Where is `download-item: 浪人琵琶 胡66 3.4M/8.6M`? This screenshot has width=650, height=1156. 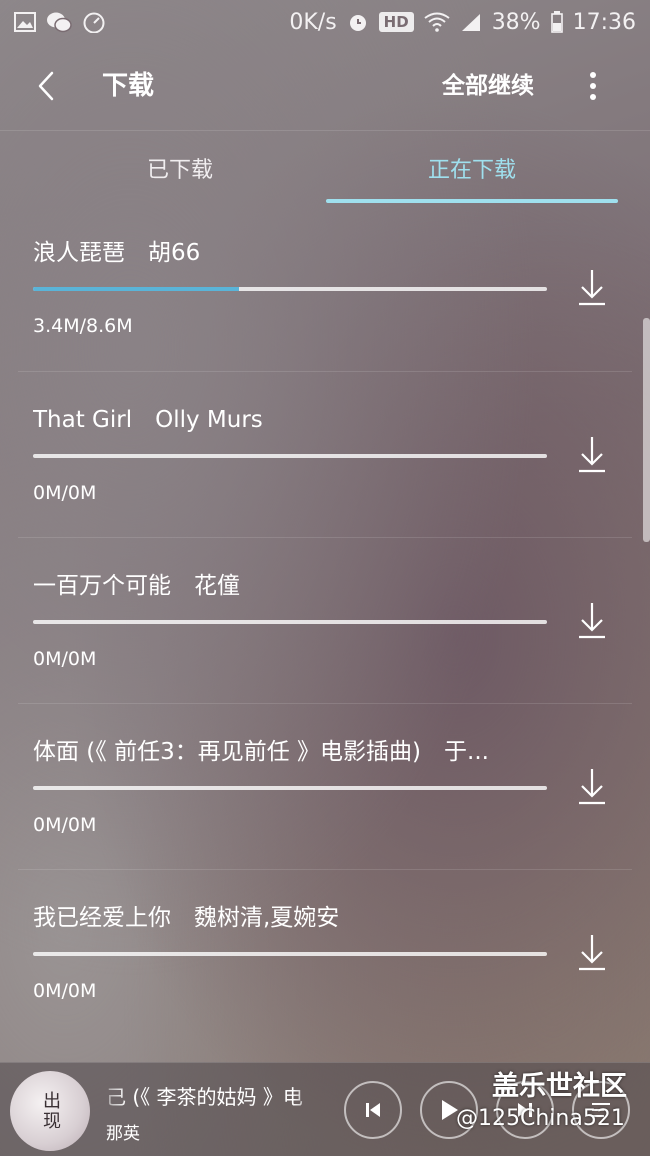 download-item: 浪人琵琶 胡66 3.4M/8.6M is located at coordinates (325, 288).